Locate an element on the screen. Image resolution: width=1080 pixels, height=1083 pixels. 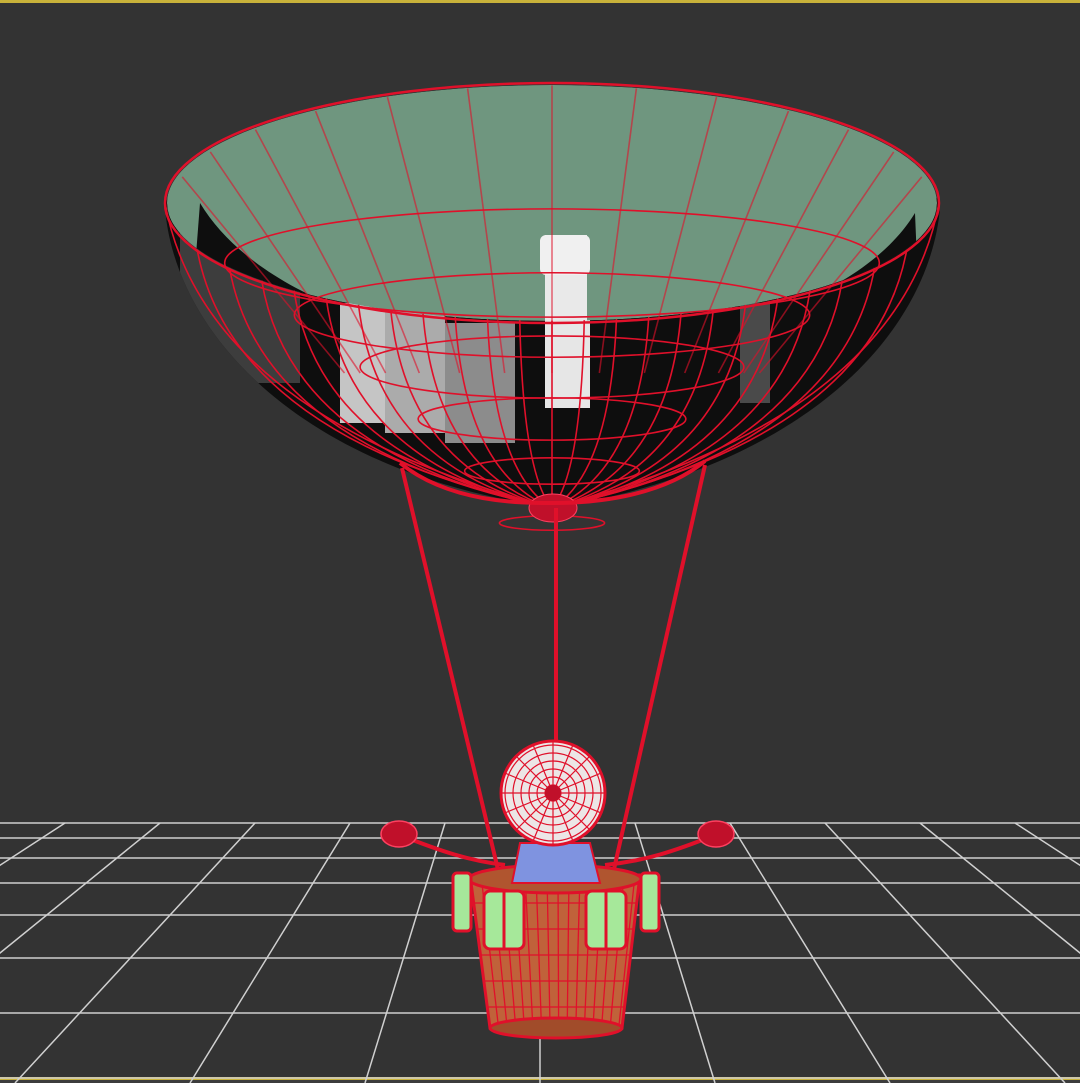
rope-right is located at coordinates (658, 671).